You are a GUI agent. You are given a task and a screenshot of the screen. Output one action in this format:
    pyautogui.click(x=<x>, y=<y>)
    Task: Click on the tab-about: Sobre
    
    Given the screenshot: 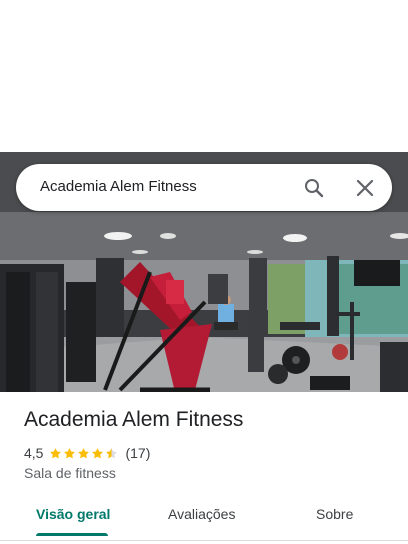 What is the action you would take?
    pyautogui.click(x=334, y=514)
    